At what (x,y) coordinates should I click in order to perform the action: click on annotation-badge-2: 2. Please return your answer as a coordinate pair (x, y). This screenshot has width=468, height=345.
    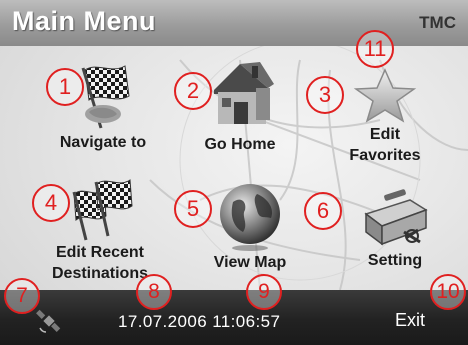
    Looking at the image, I should click on (193, 91).